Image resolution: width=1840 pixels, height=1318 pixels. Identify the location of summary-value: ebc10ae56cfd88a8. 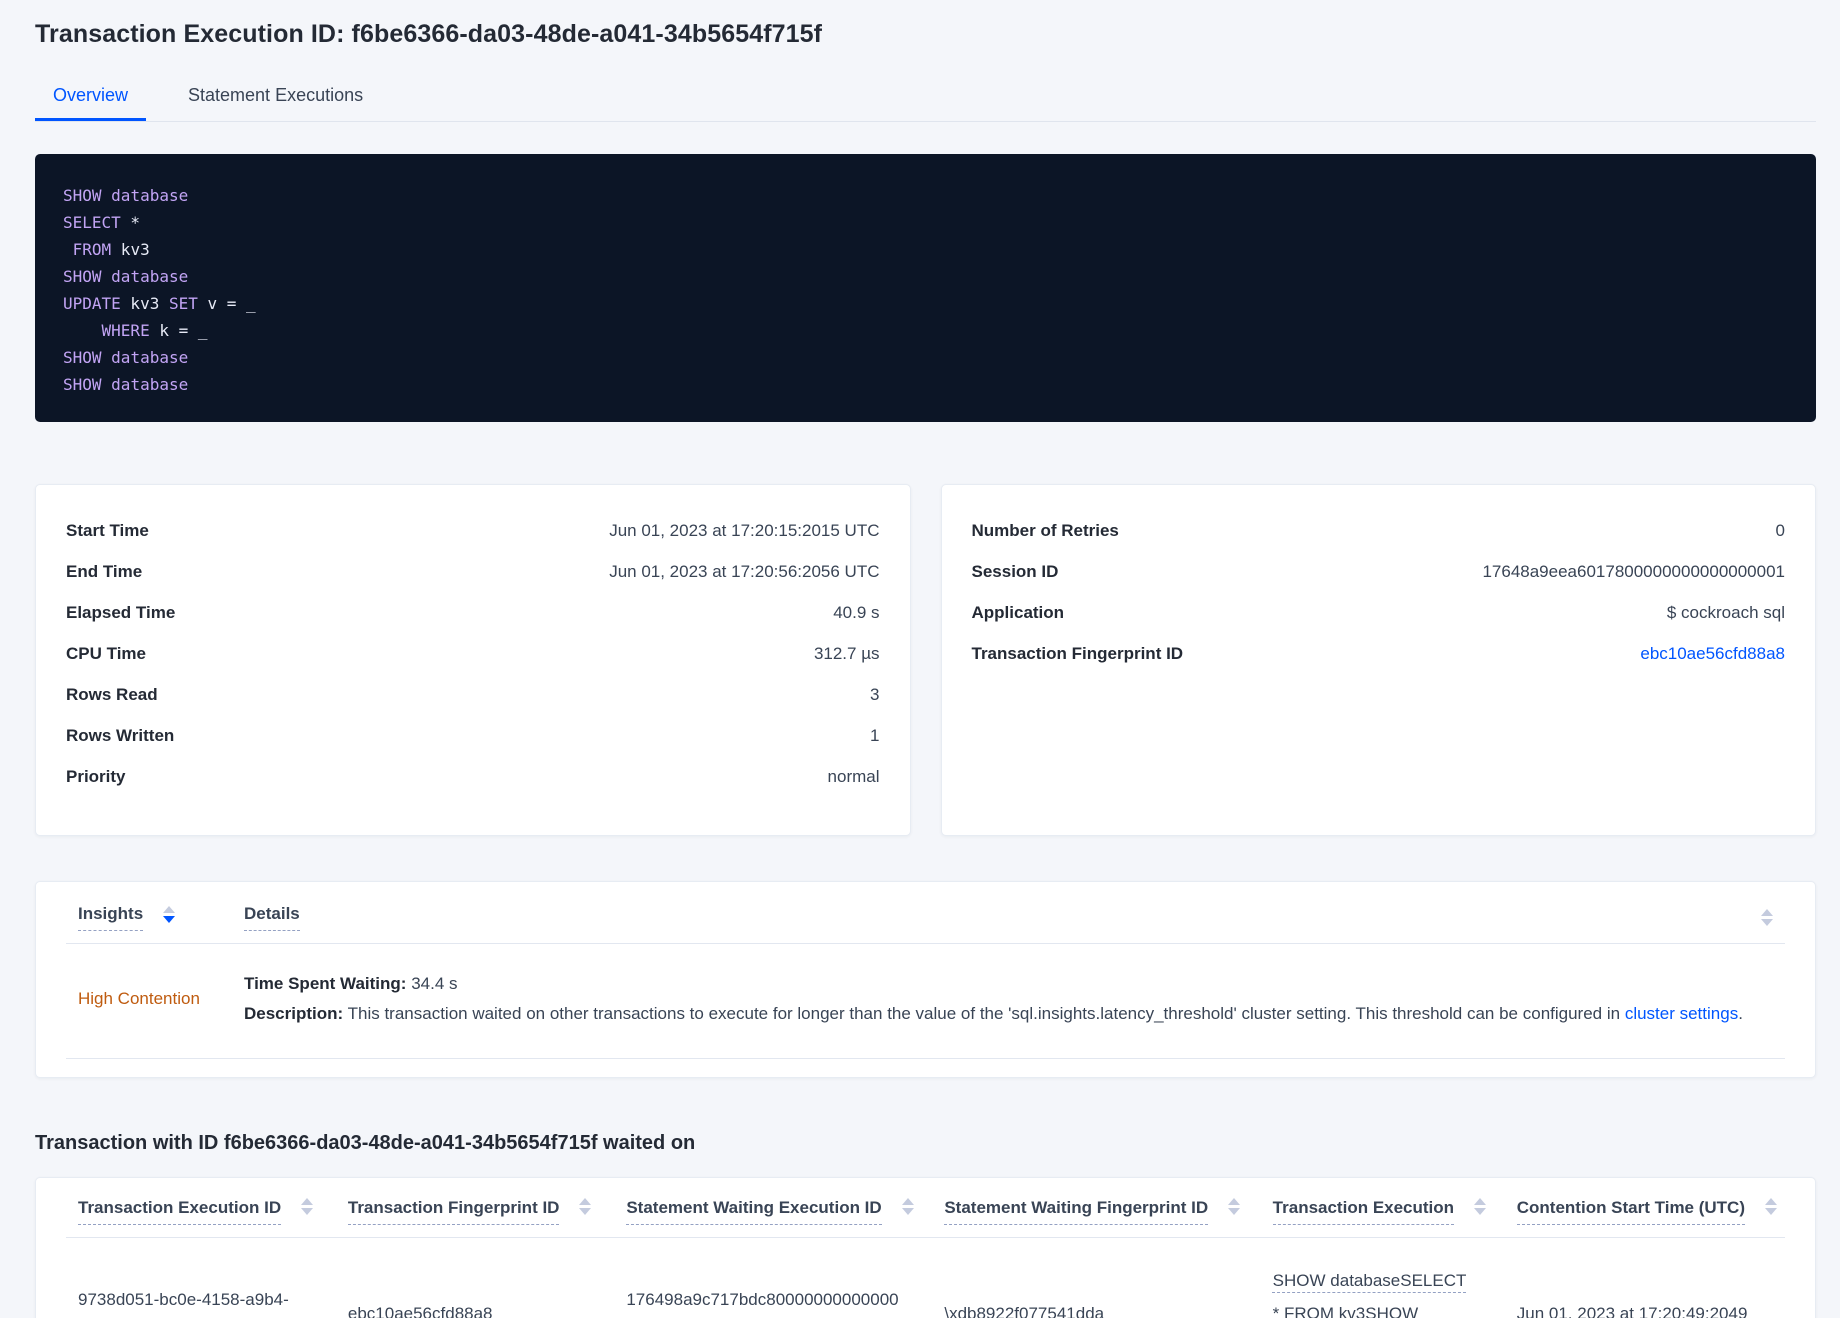
(1712, 654).